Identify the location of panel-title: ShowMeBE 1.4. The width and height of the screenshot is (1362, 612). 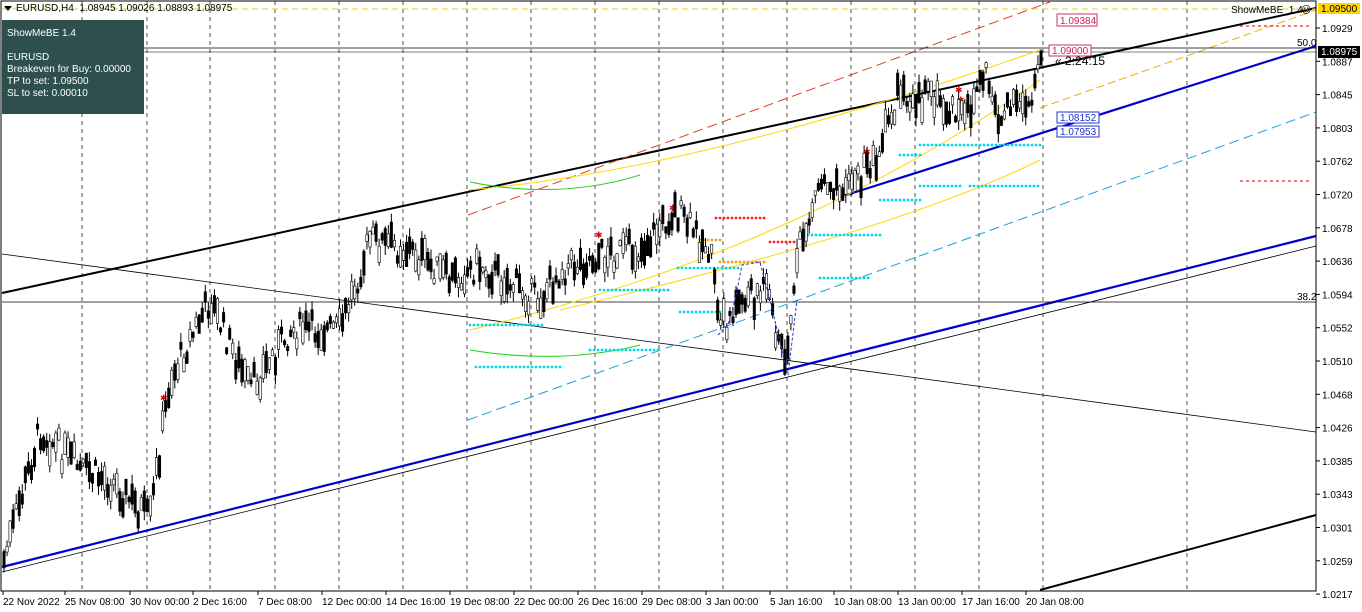
(41, 33).